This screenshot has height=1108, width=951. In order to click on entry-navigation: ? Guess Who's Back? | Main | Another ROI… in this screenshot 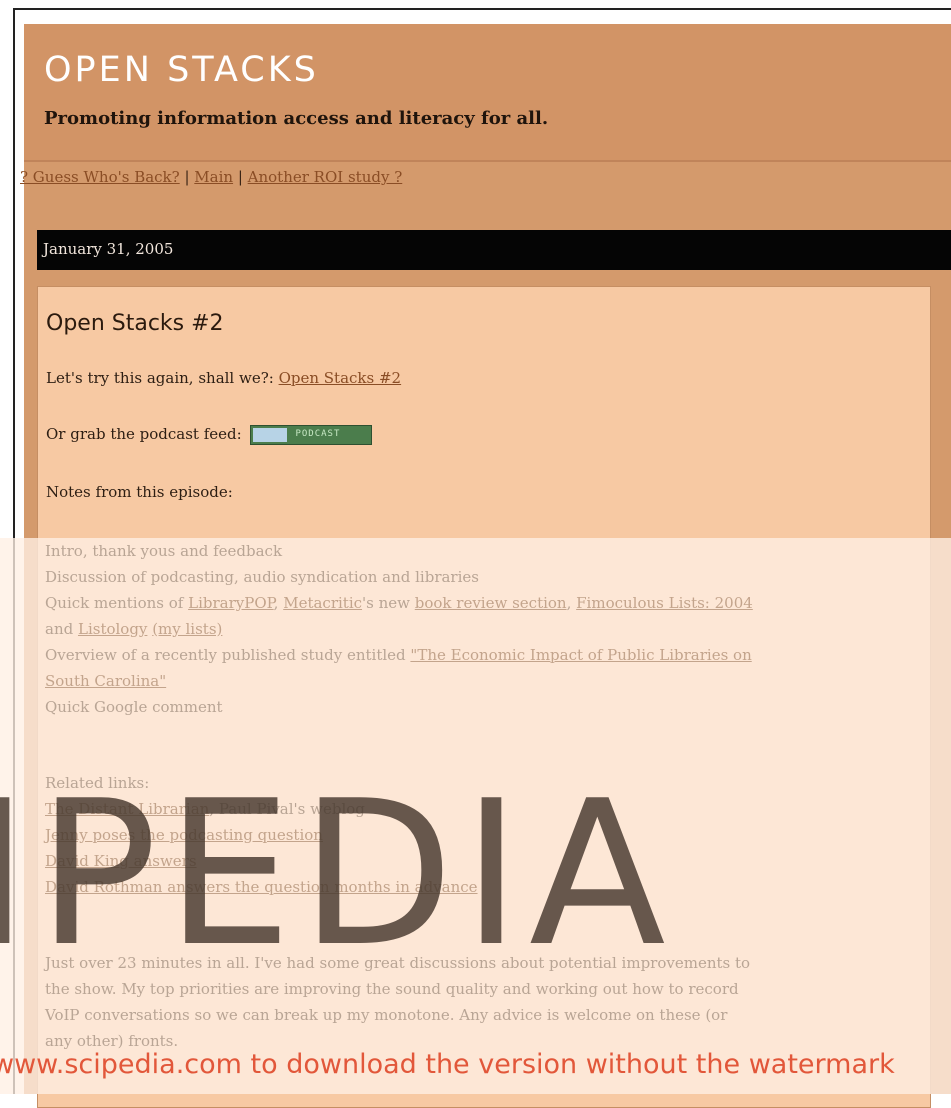, I will do `click(211, 177)`.